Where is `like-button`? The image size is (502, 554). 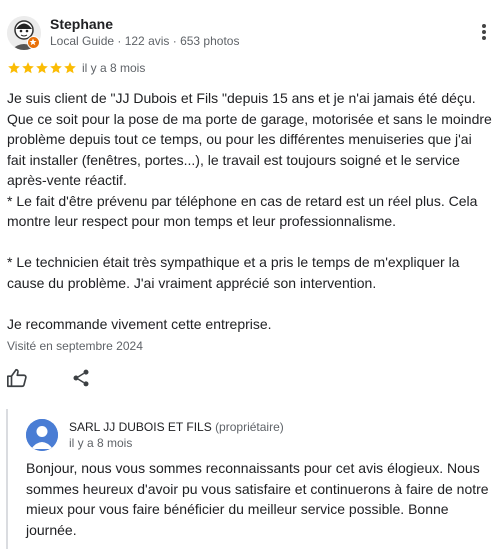
like-button is located at coordinates (17, 378).